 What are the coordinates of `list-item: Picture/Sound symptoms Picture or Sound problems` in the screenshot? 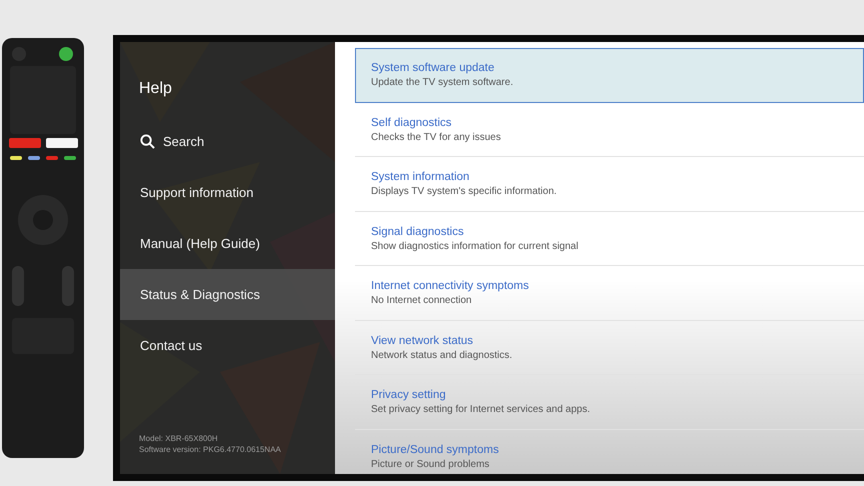 It's located at (609, 452).